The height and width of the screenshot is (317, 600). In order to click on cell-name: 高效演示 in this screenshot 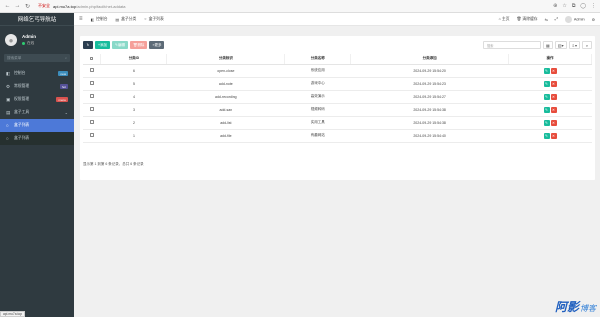, I will do `click(317, 97)`.